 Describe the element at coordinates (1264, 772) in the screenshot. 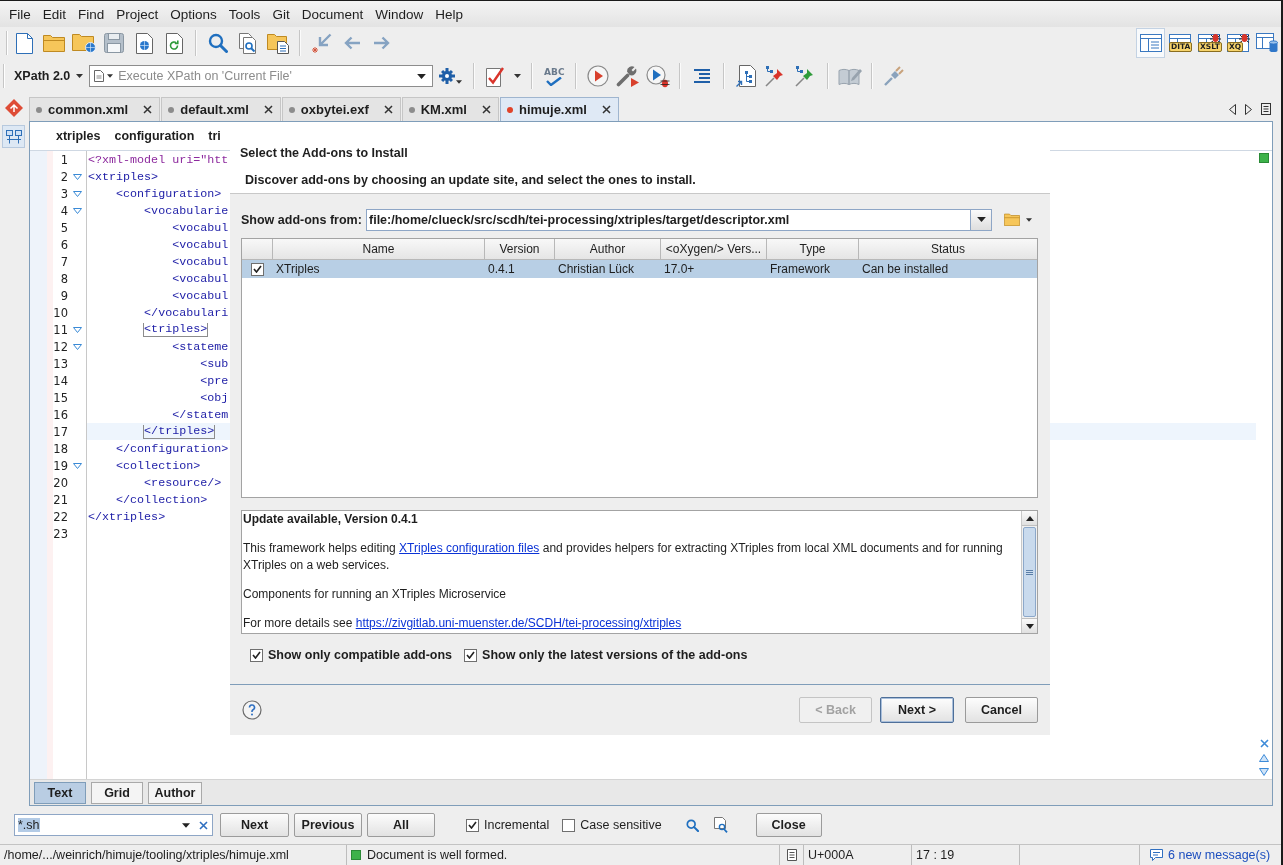

I see `down-arrow-icon` at that location.